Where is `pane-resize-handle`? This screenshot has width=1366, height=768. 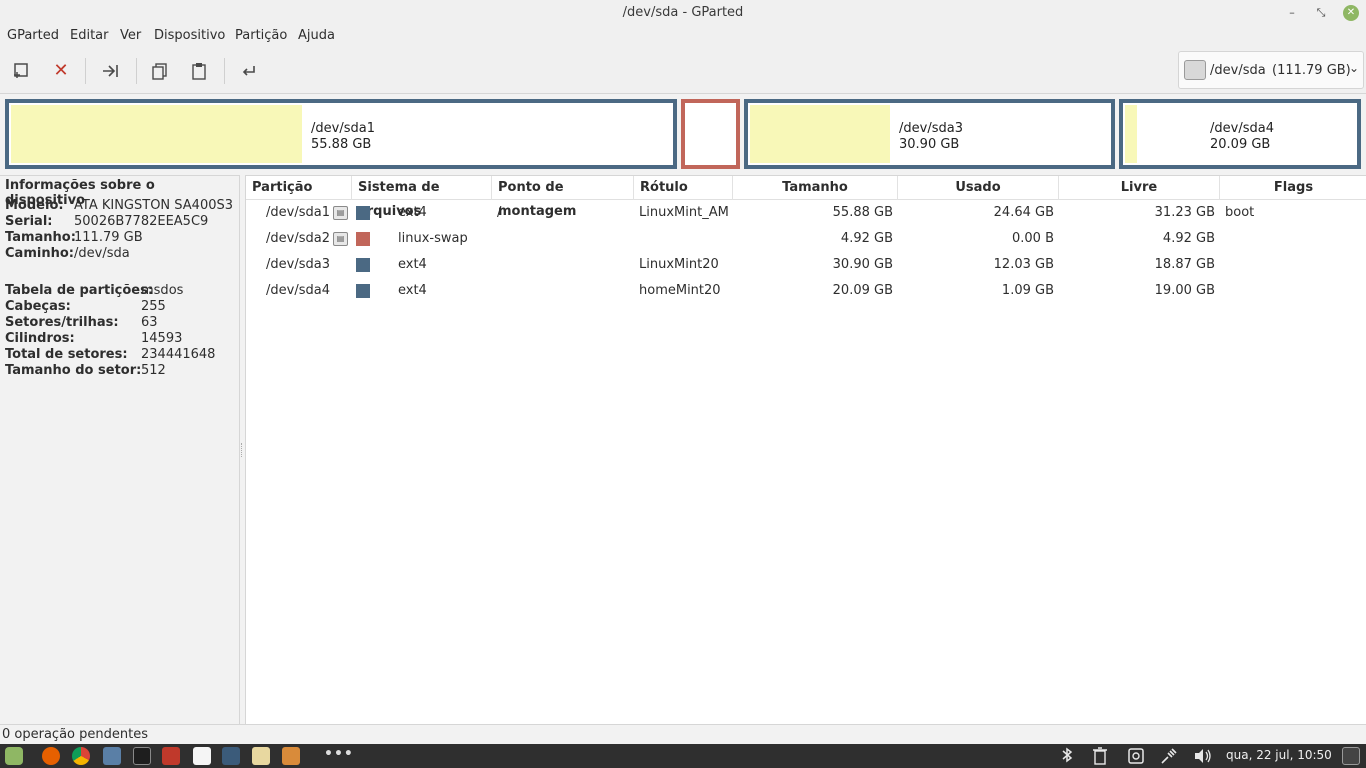 pane-resize-handle is located at coordinates (242, 450).